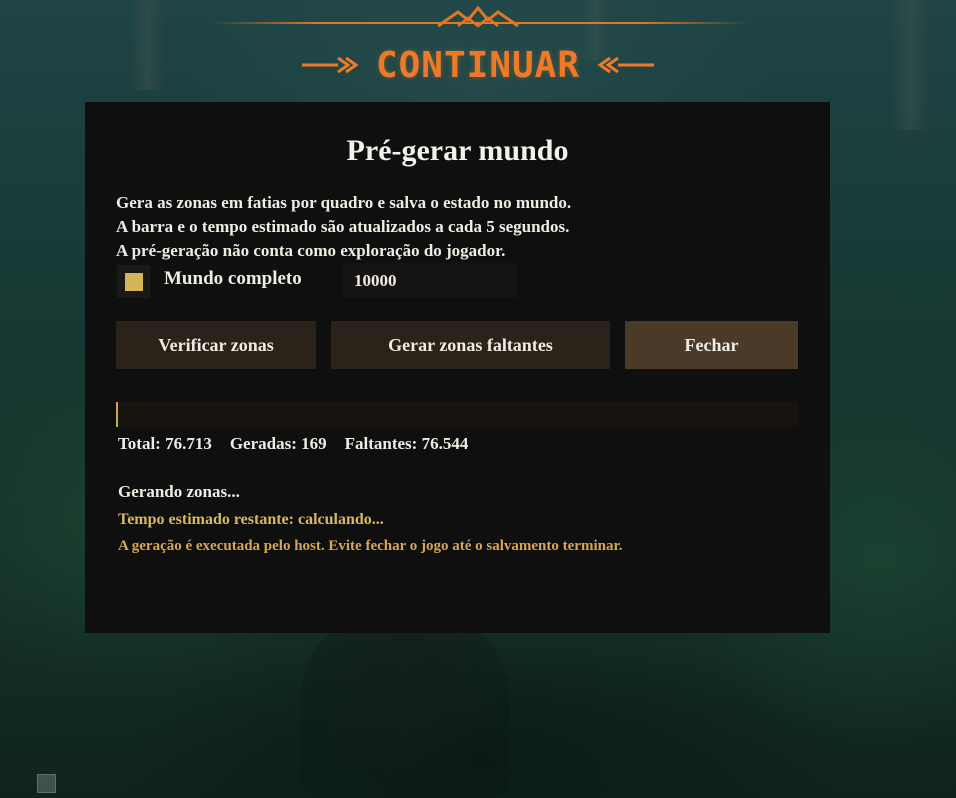 The image size is (956, 798). Describe the element at coordinates (117, 414) in the screenshot. I see `progress-bar-fill` at that location.